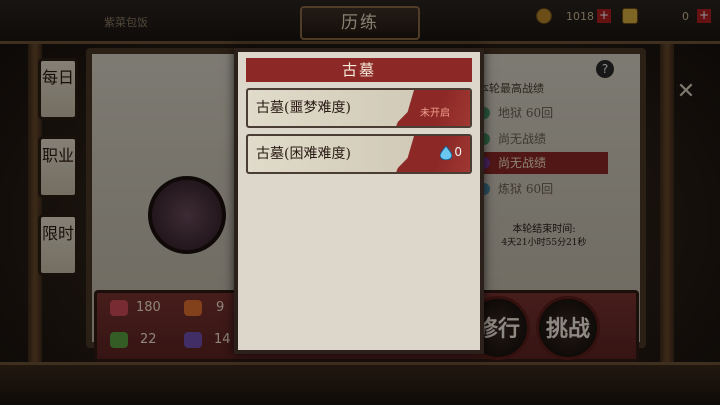 This screenshot has width=720, height=405. What do you see at coordinates (303, 108) in the screenshot?
I see `dungeon-entry-label: 古墓(噩梦难度)` at bounding box center [303, 108].